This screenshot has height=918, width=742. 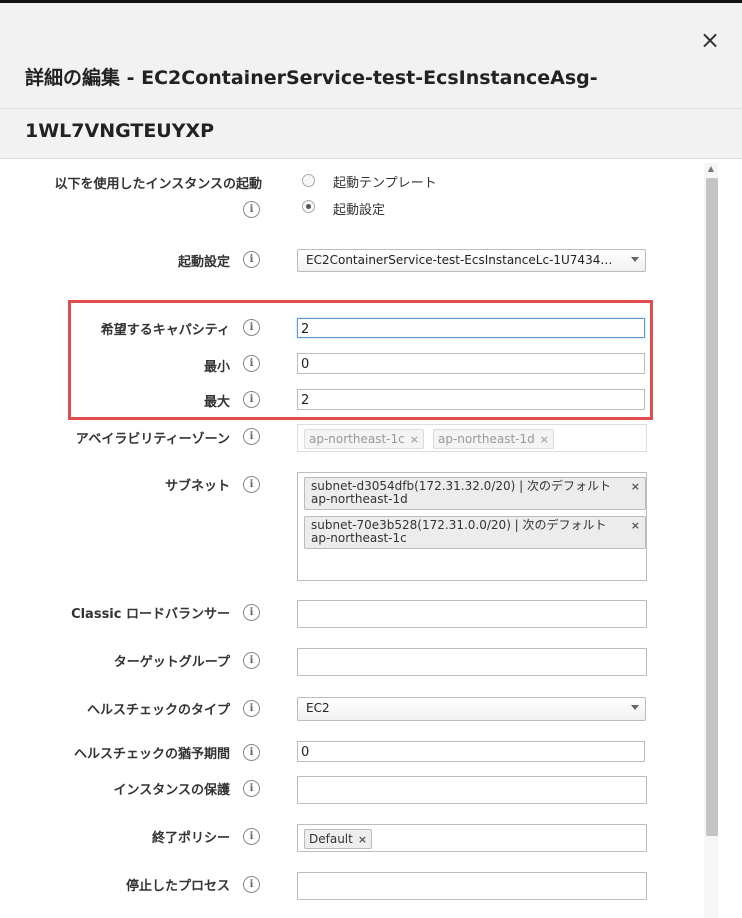 What do you see at coordinates (359, 538) in the screenshot?
I see `subnet-tag-line2: ap-northeast-1c` at bounding box center [359, 538].